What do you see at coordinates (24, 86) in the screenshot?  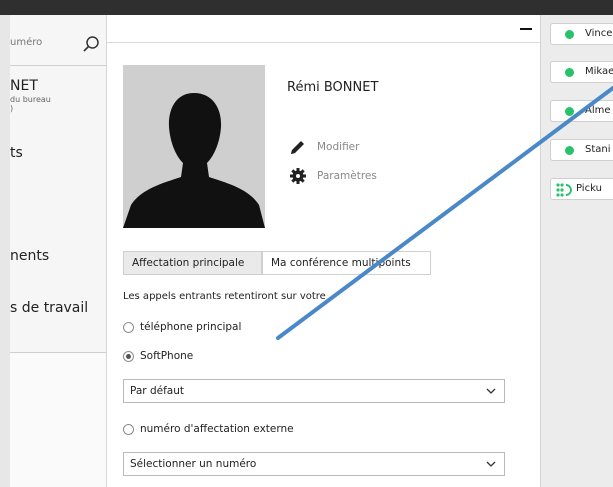 I see `sidebar-user-name: NET` at bounding box center [24, 86].